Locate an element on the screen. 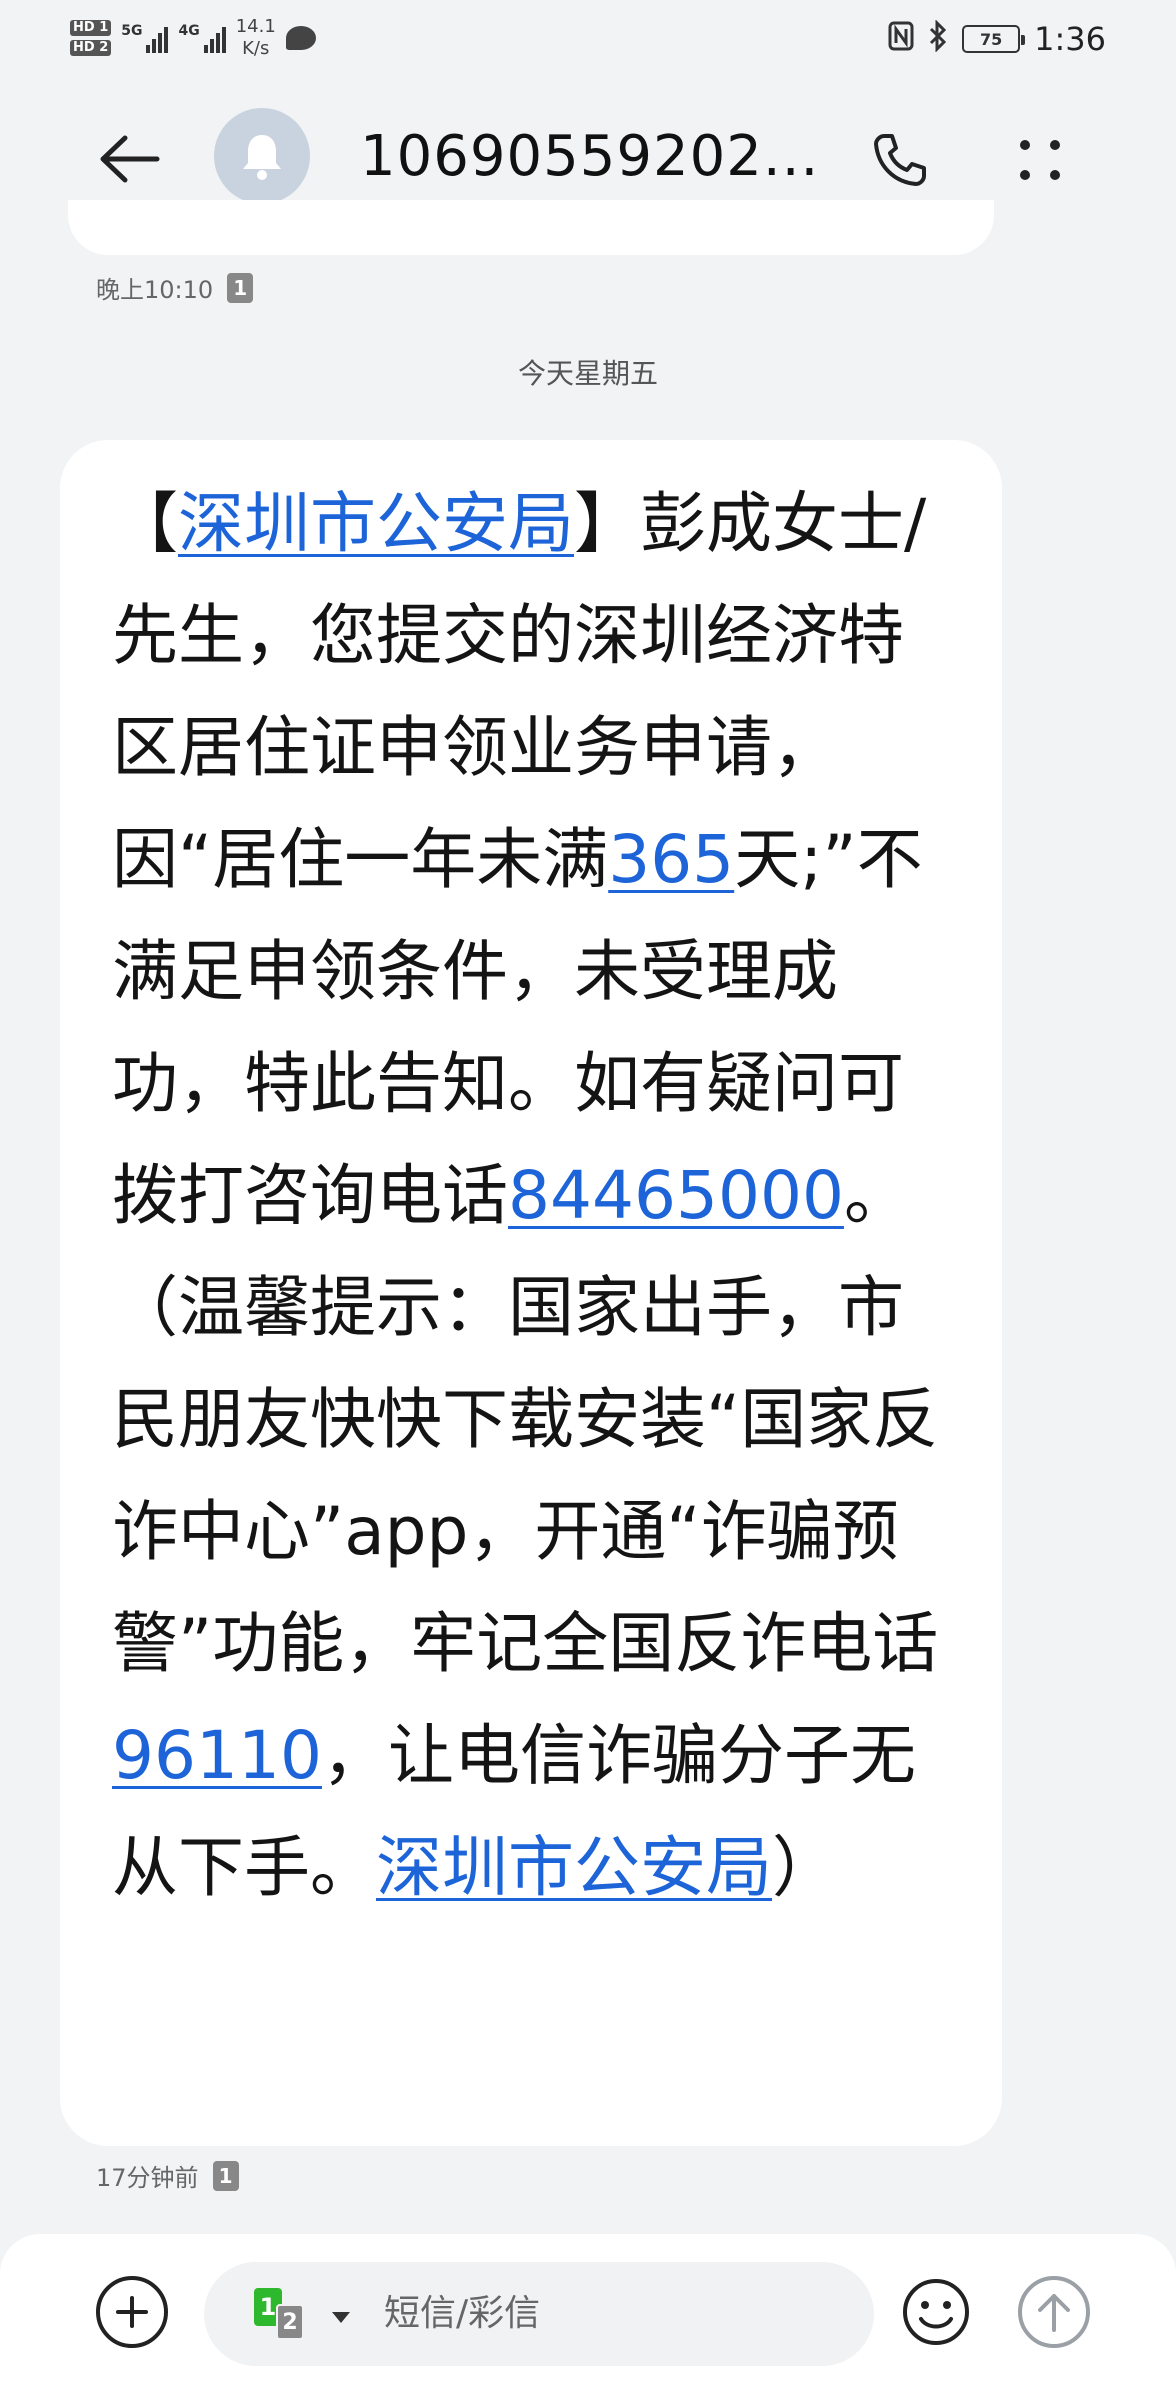 The height and width of the screenshot is (2400, 1176). message-input: 1 2 短信/彩信 is located at coordinates (539, 2314).